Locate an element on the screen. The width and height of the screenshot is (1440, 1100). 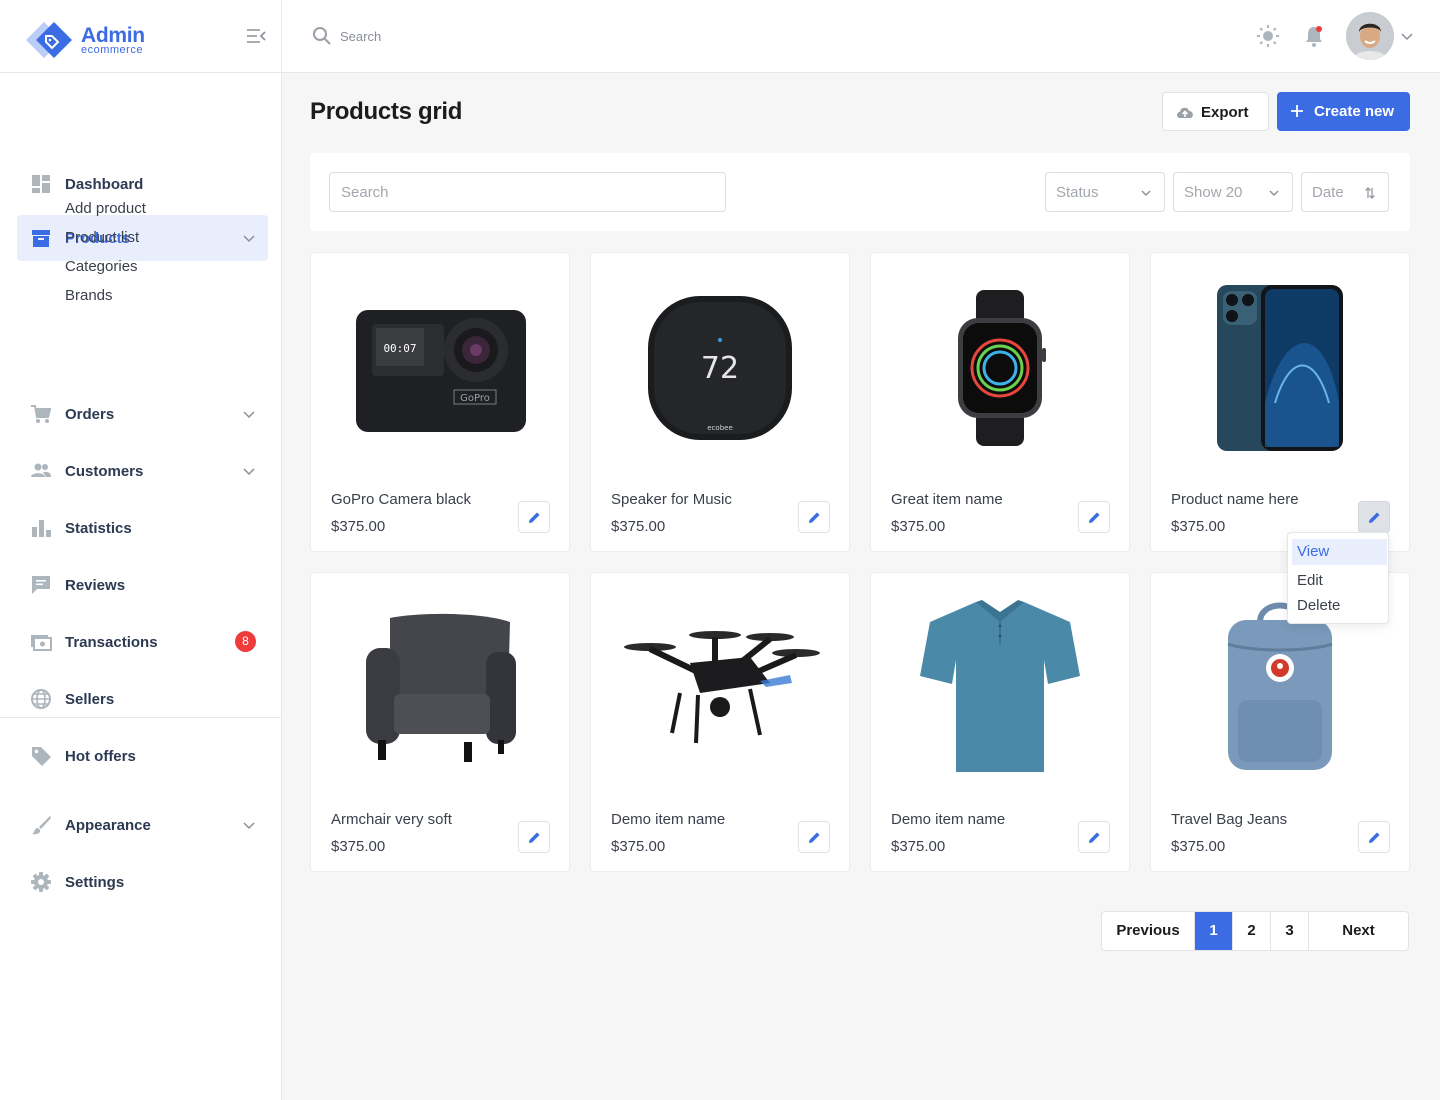
sidebar-item-label: Hot offers is located at coordinates (100, 756).